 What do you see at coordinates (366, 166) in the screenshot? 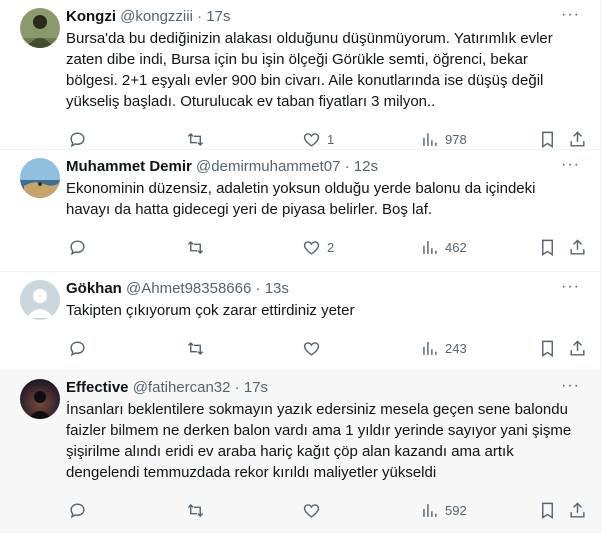
I see `timestamp: 12s` at bounding box center [366, 166].